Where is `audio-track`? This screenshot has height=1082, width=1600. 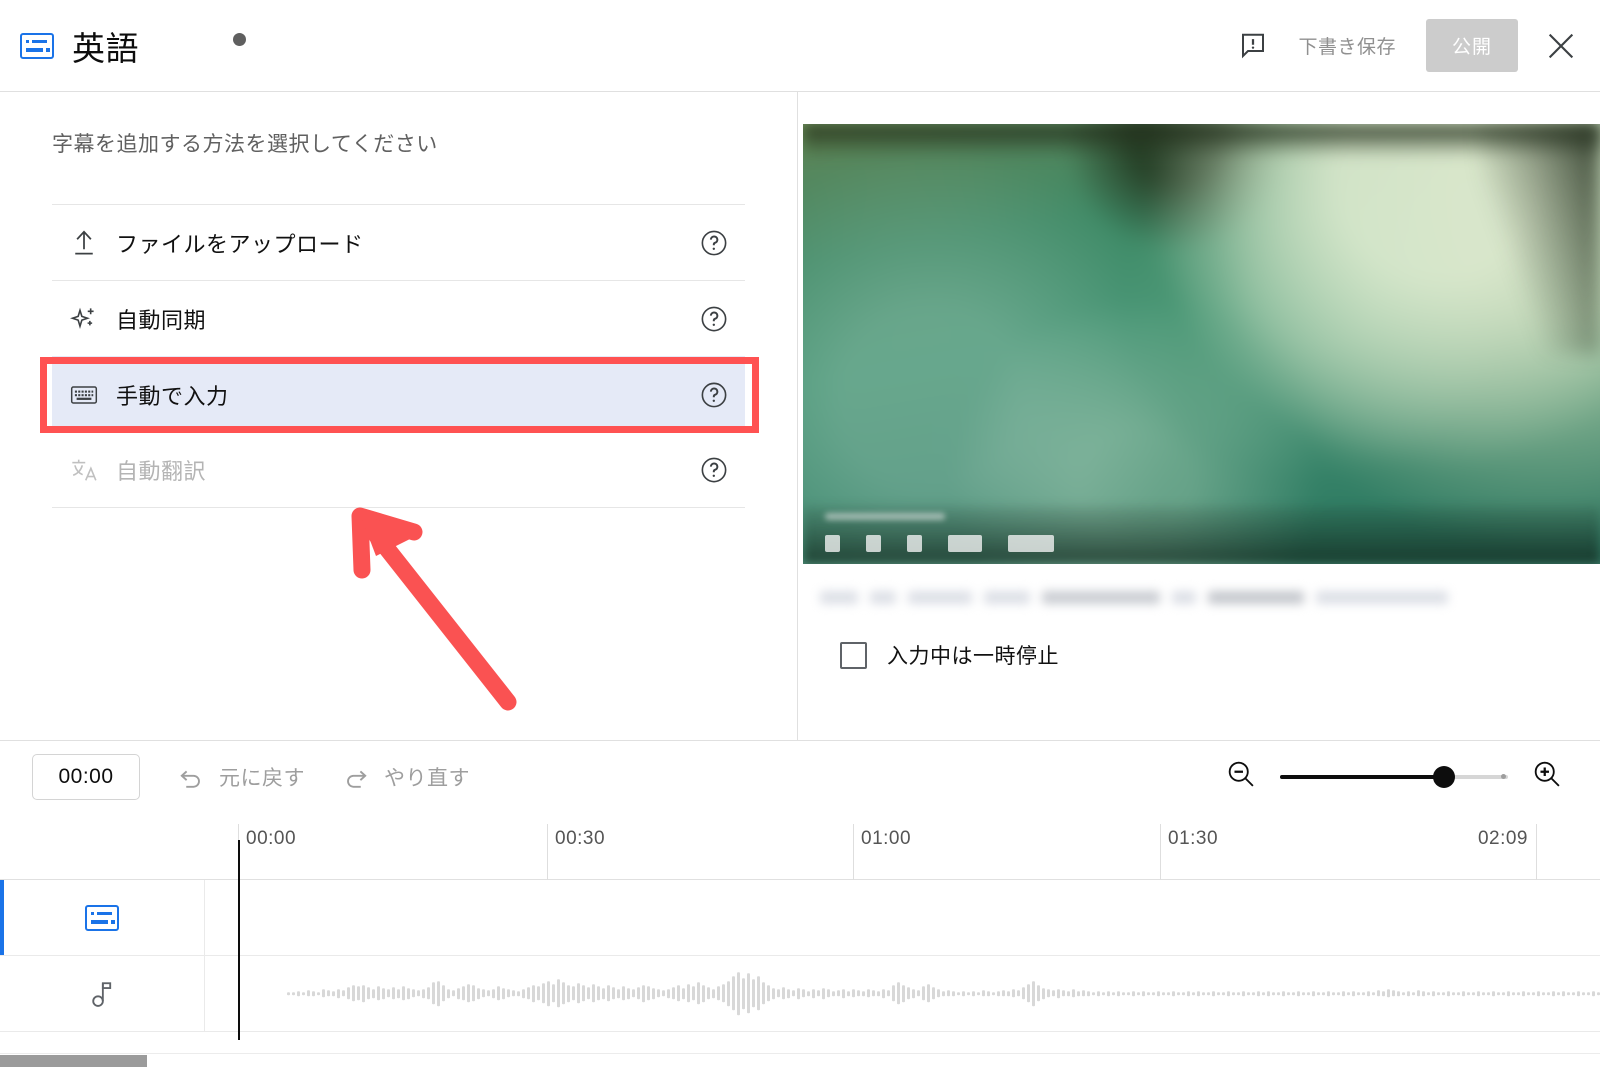 audio-track is located at coordinates (800, 994).